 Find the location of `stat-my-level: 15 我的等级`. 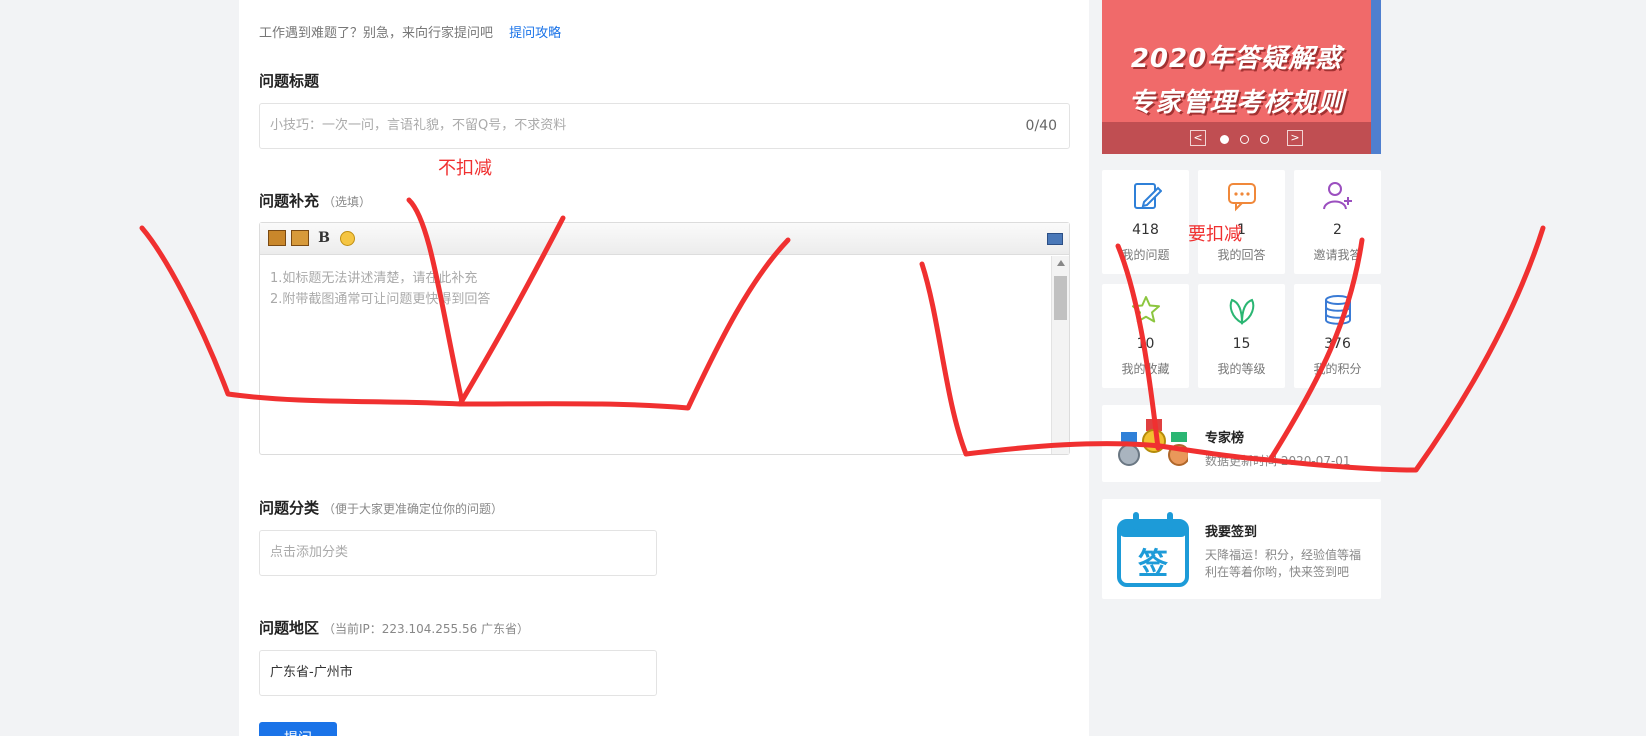

stat-my-level: 15 我的等级 is located at coordinates (1241, 336).